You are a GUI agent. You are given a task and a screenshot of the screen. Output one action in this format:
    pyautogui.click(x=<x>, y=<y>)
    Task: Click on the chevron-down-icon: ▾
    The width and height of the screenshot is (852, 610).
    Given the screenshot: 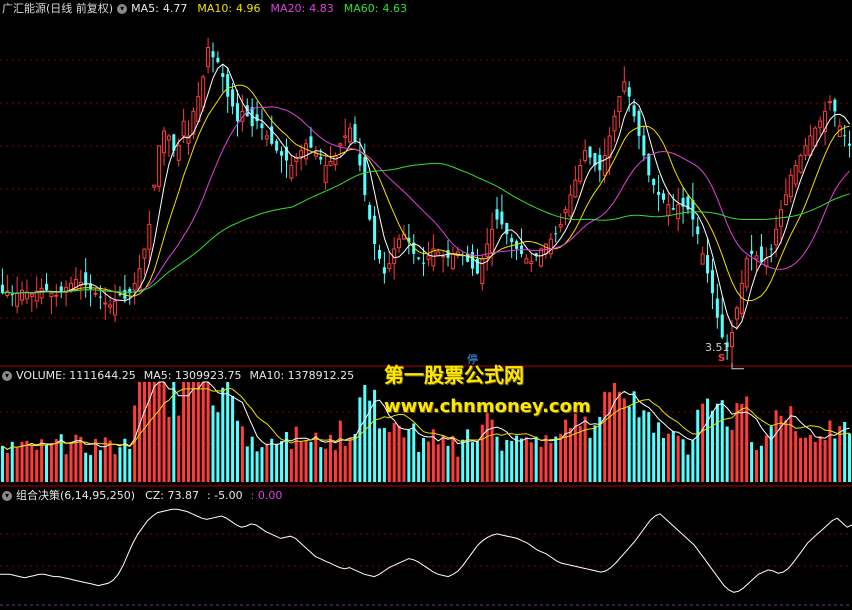 What is the action you would take?
    pyautogui.click(x=7, y=376)
    